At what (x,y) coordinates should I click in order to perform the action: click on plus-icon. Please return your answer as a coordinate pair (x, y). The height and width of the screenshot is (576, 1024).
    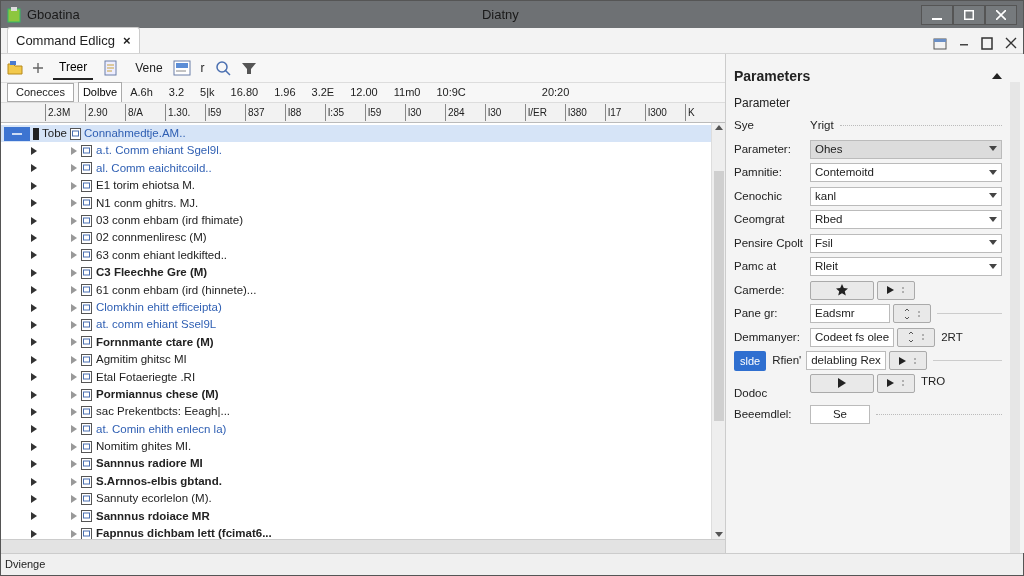
    Looking at the image, I should click on (38, 68).